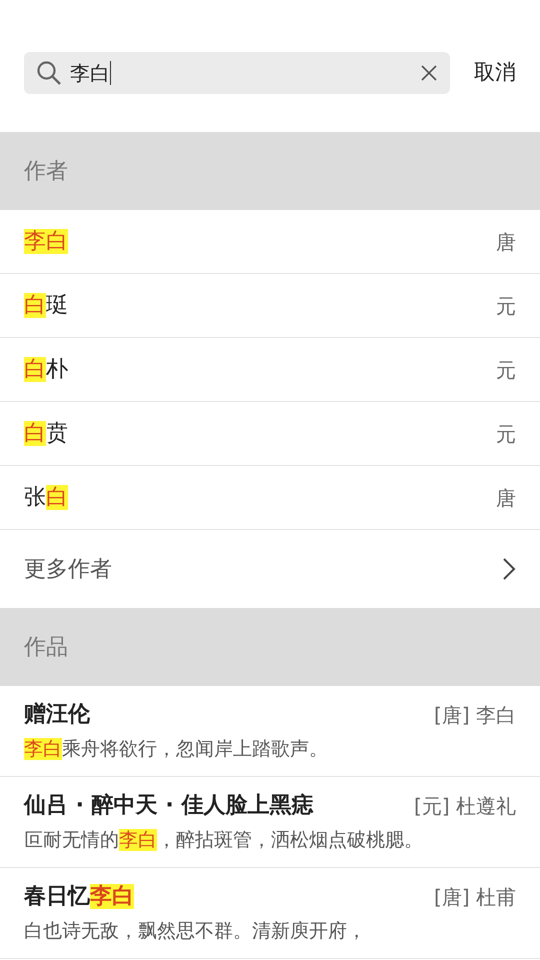 This screenshot has height=960, width=540. I want to click on author-name: 白 贲, so click(46, 433).